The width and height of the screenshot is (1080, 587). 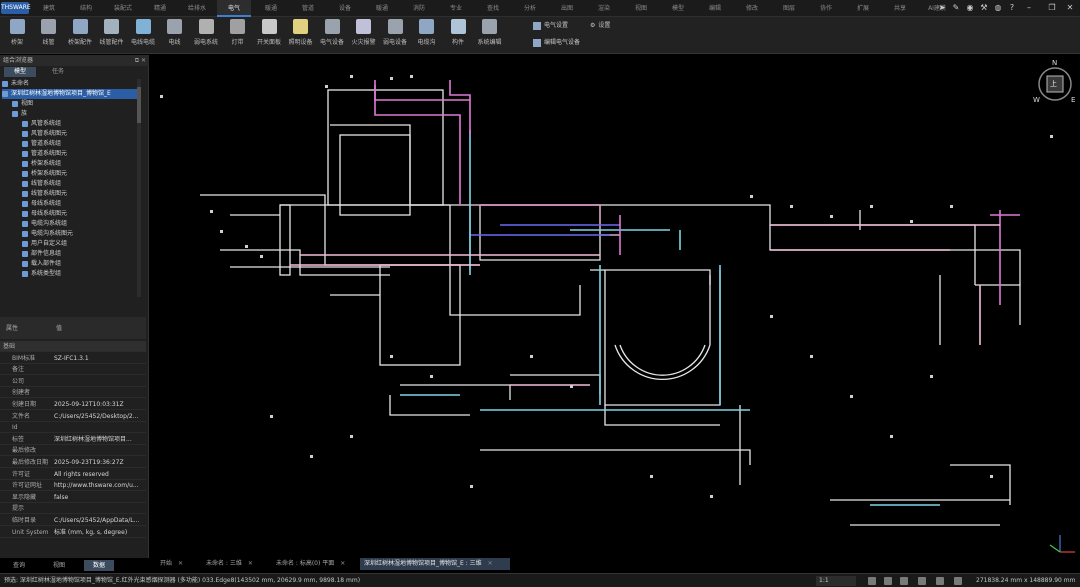 I want to click on tree-item: 视图, so click(x=22, y=104).